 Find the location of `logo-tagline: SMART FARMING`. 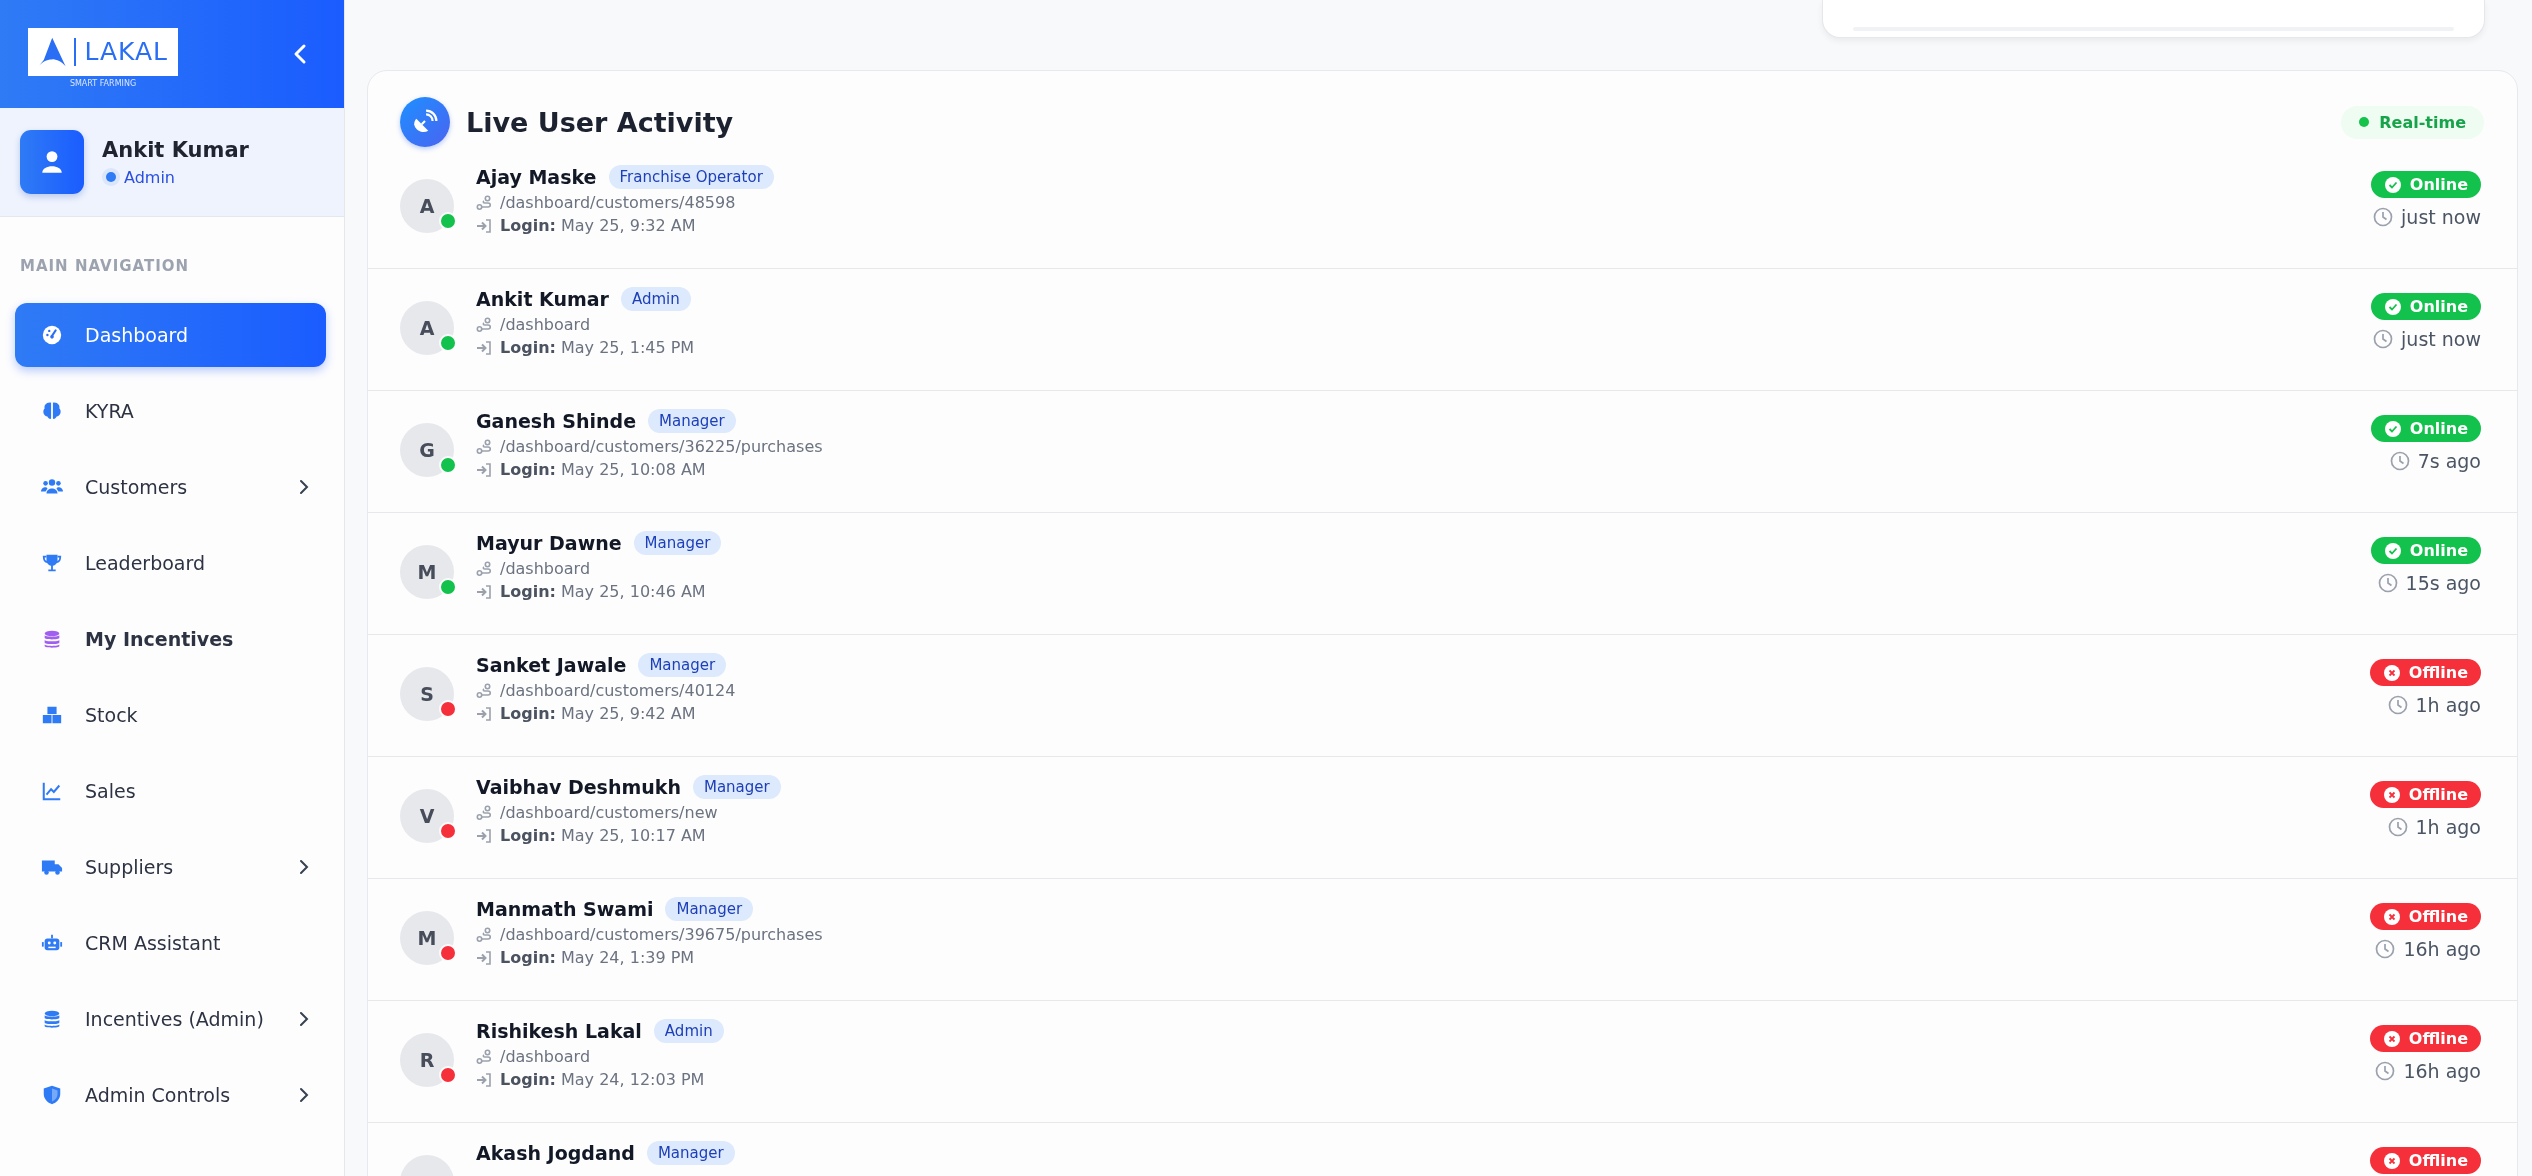

logo-tagline: SMART FARMING is located at coordinates (103, 83).